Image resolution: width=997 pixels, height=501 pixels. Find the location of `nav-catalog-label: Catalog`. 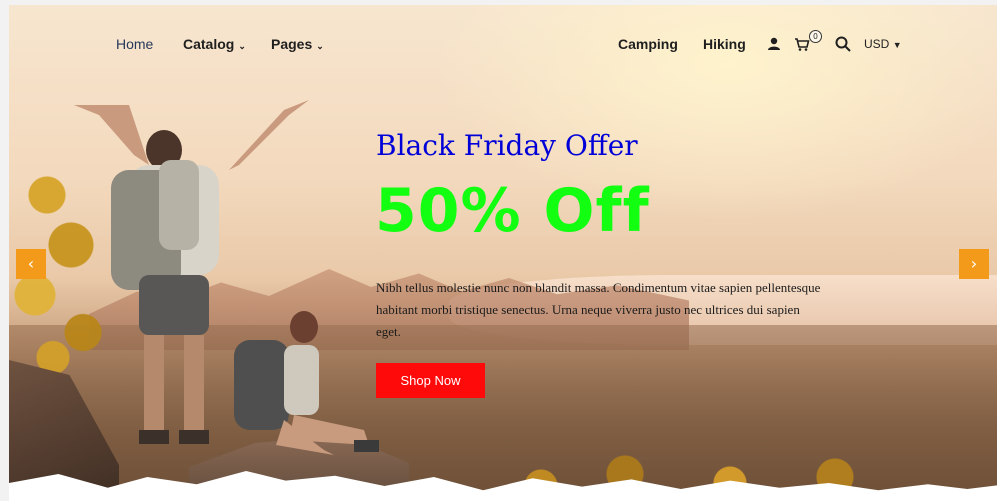

nav-catalog-label: Catalog is located at coordinates (209, 44).